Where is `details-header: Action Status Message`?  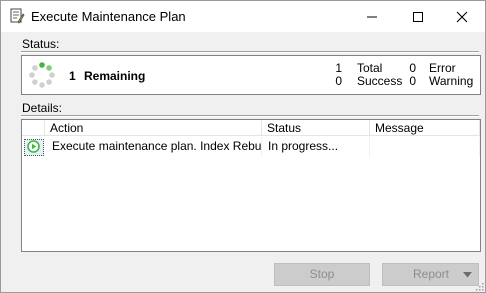 details-header: Action Status Message is located at coordinates (251, 128).